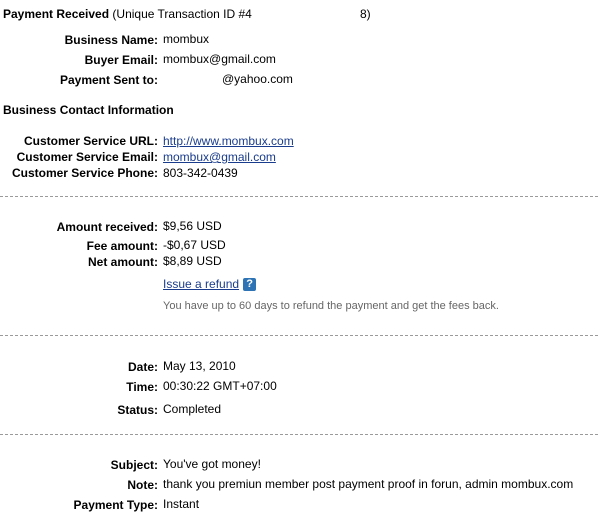 This screenshot has height=520, width=600. I want to click on payment-sent-value: @yahoo.com, so click(257, 79).